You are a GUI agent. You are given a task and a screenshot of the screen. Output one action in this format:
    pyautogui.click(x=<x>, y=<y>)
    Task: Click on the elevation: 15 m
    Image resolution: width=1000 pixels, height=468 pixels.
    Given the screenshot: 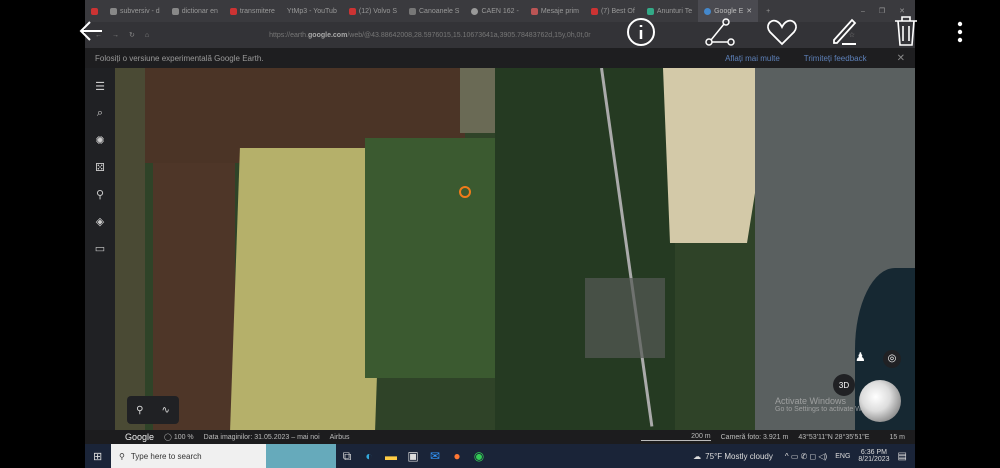 What is the action you would take?
    pyautogui.click(x=897, y=437)
    